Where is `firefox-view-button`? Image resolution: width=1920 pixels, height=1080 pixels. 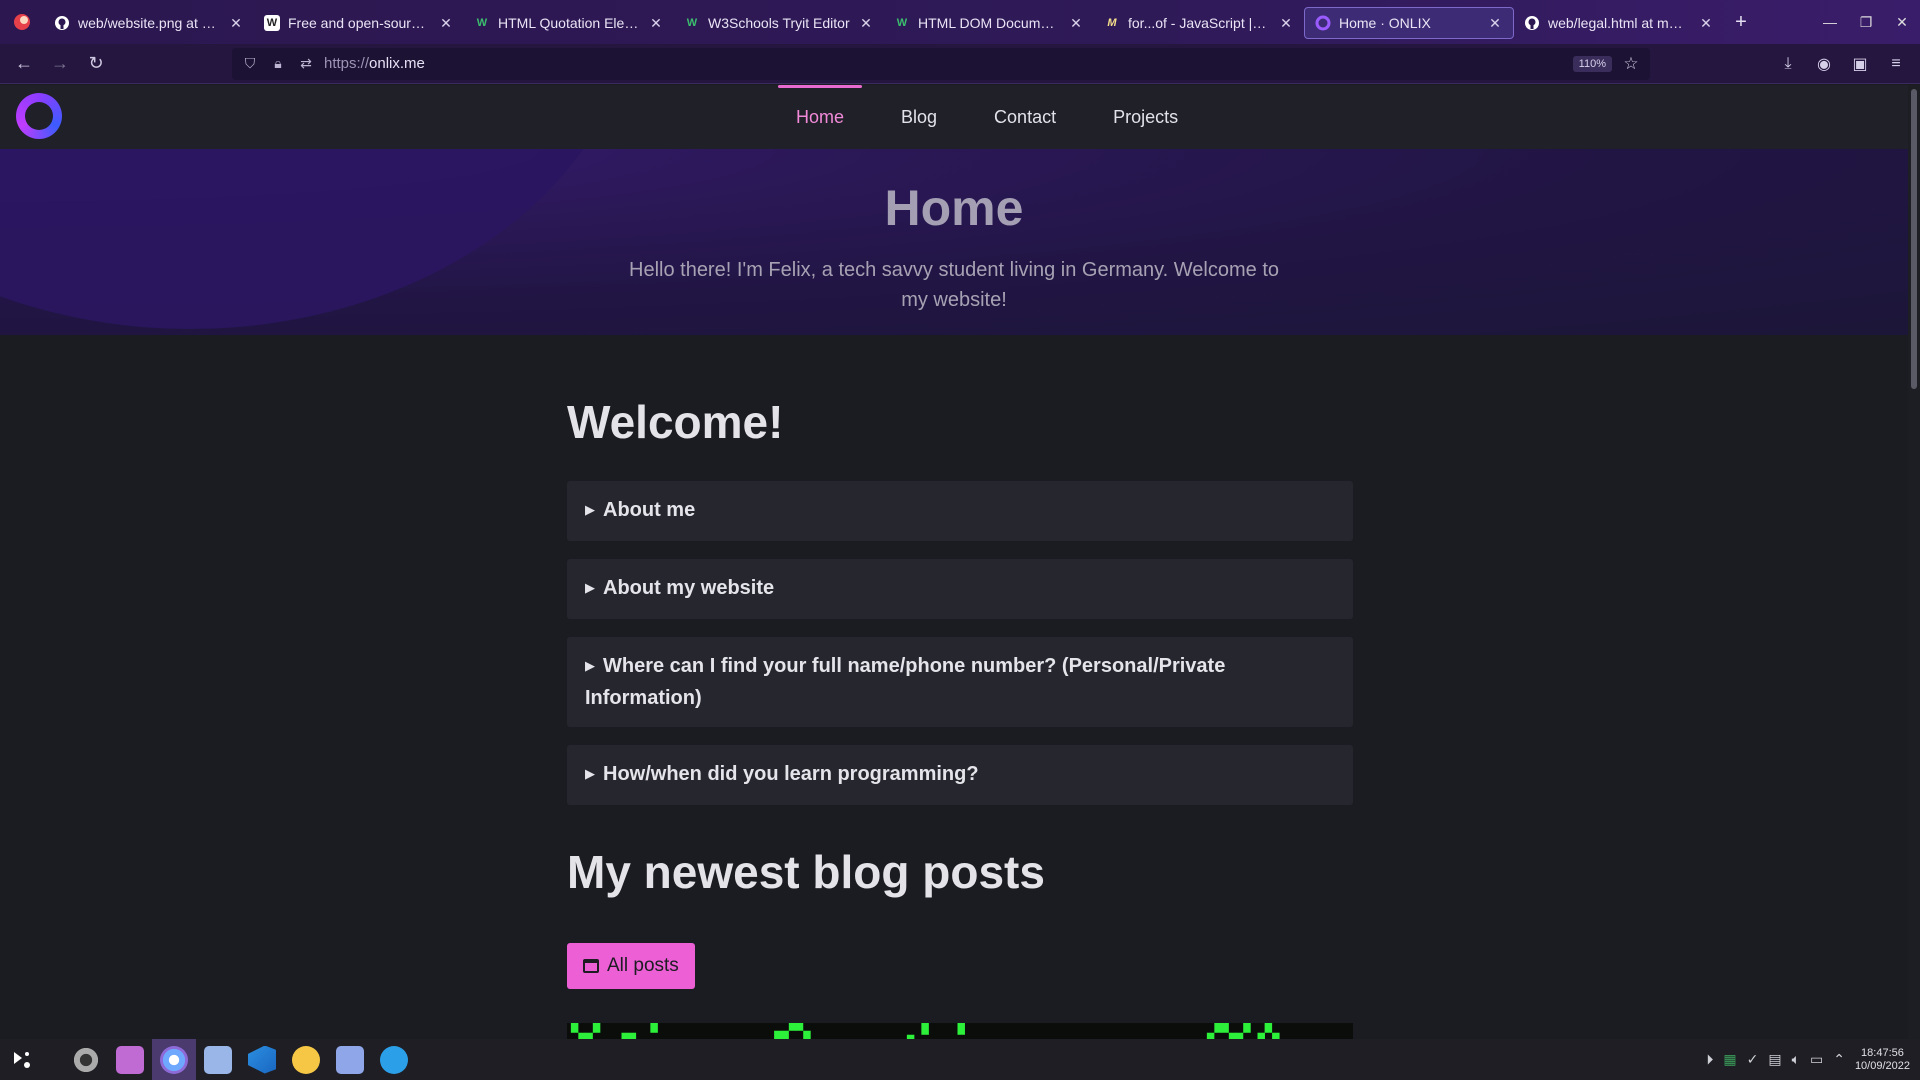 firefox-view-button is located at coordinates (22, 22).